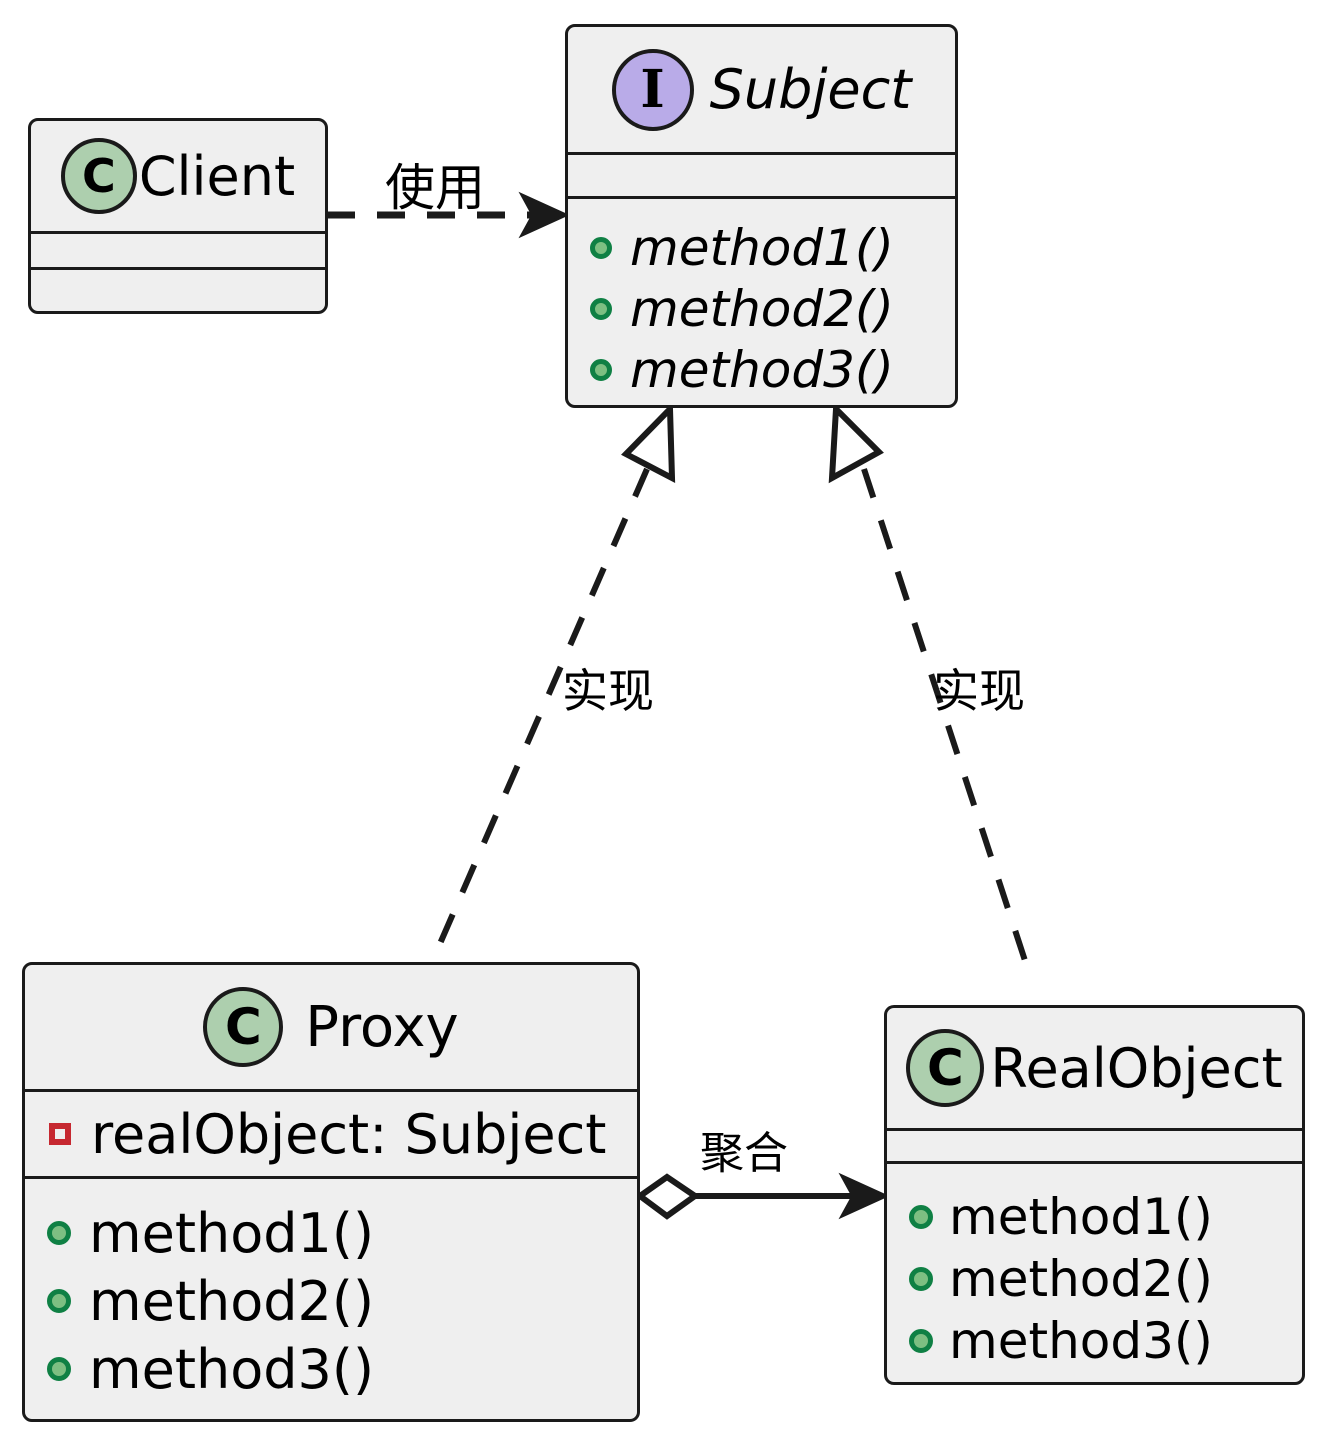 This screenshot has width=1328, height=1446. I want to click on edge-label-realization-proxy: 实现, so click(608, 691).